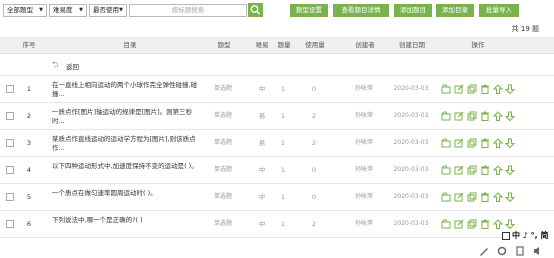  What do you see at coordinates (538, 251) in the screenshot?
I see `tray-speaker-icon` at bounding box center [538, 251].